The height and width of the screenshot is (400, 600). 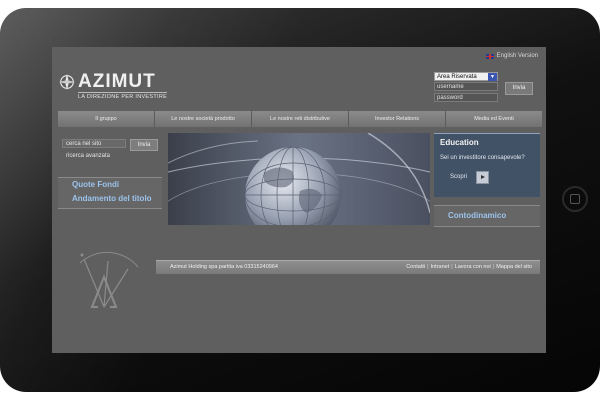 I want to click on area-select: Area Riservata ▼, so click(x=466, y=76).